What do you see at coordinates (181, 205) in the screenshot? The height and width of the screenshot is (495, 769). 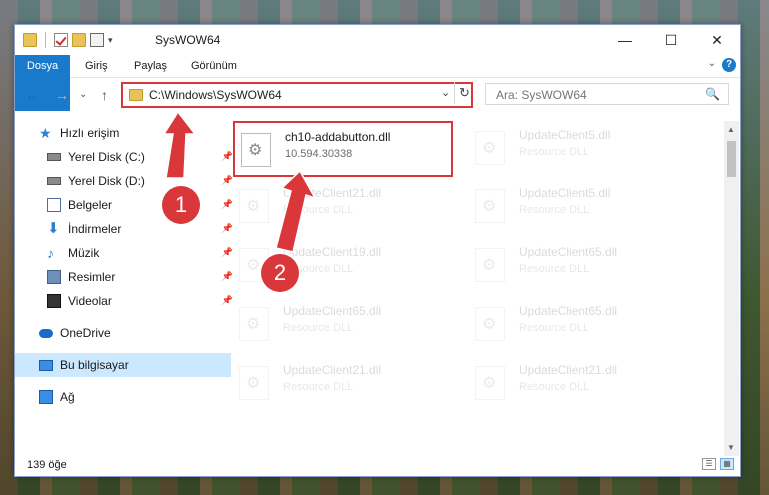 I see `step-1-badge: 1` at bounding box center [181, 205].